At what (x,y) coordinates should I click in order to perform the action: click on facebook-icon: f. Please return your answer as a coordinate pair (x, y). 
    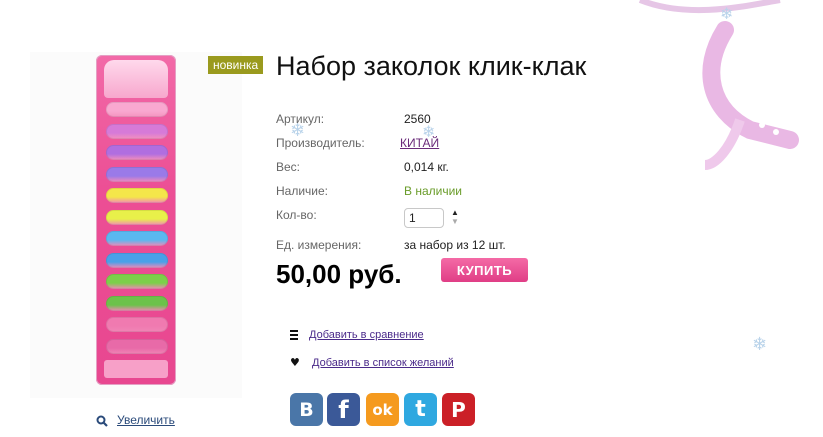
    Looking at the image, I should click on (343, 409).